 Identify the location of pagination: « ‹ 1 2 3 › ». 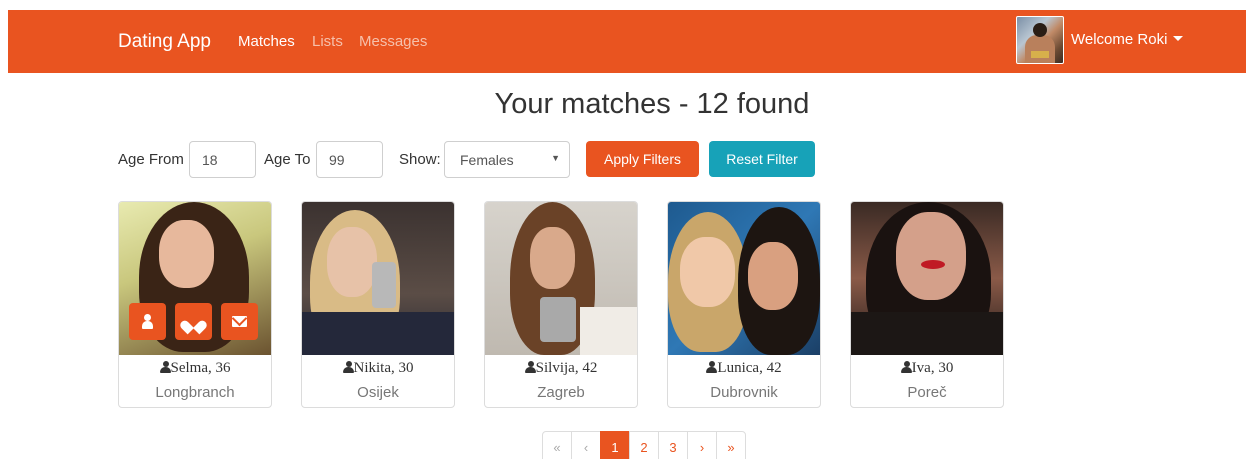
(644, 445).